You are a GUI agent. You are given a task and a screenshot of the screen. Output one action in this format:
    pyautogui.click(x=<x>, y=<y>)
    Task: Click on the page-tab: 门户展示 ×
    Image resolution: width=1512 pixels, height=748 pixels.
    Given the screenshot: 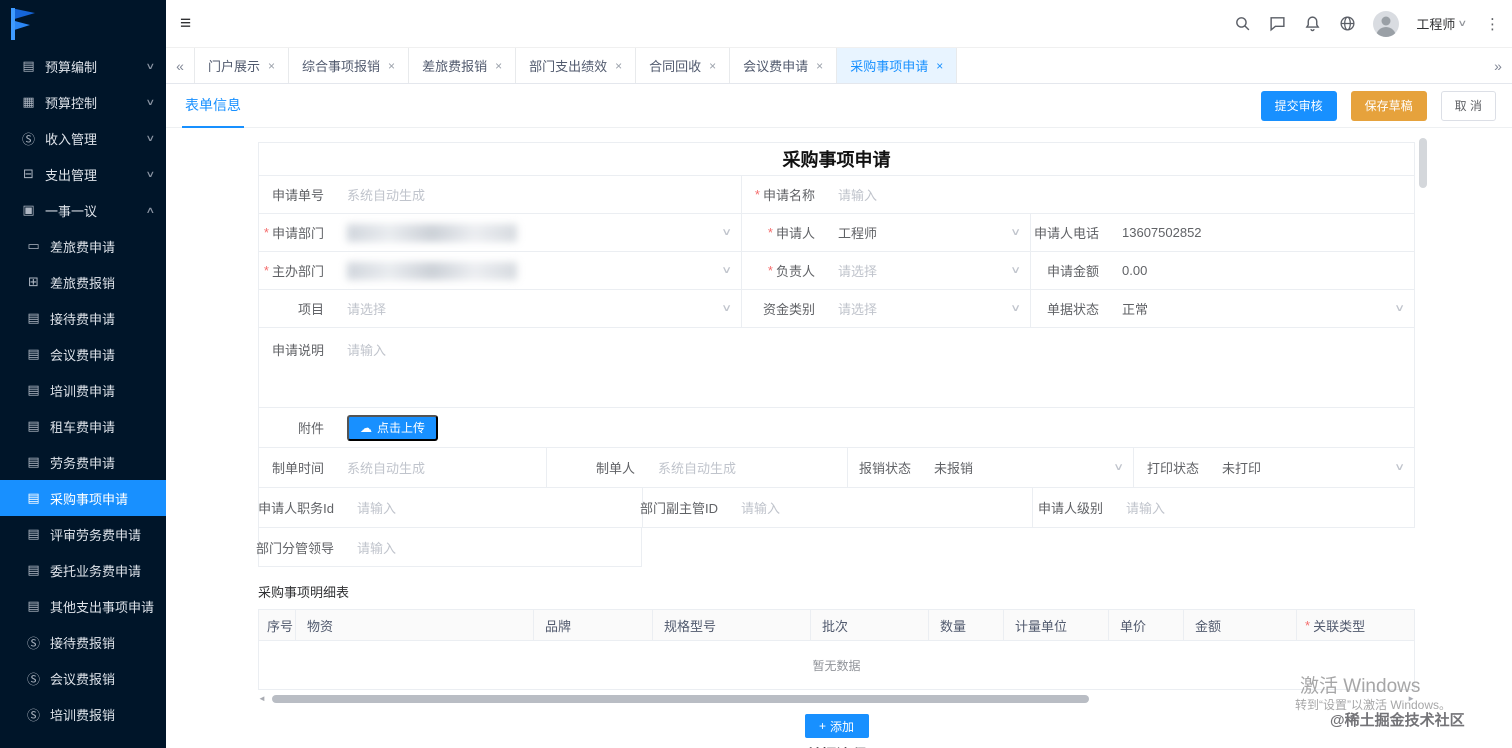 What is the action you would take?
    pyautogui.click(x=242, y=65)
    